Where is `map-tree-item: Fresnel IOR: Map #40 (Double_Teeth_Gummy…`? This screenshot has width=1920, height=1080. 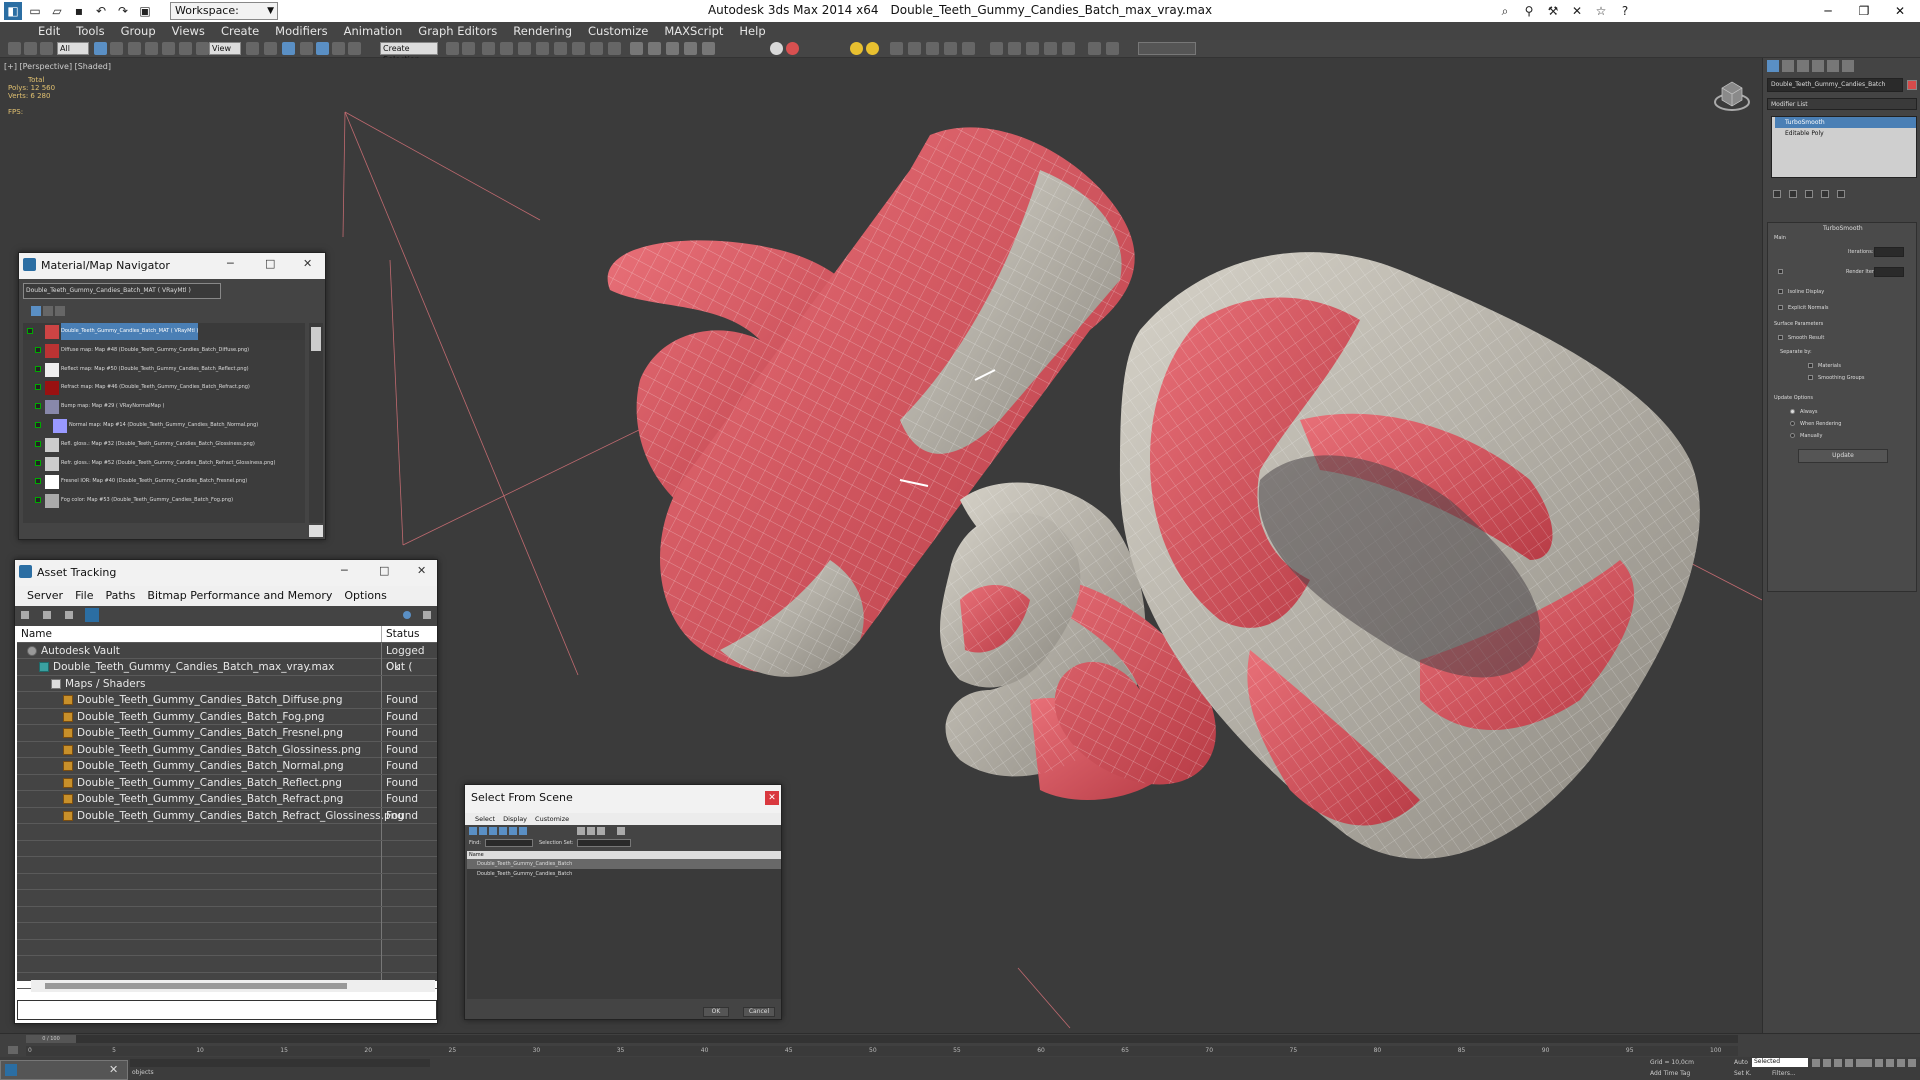 map-tree-item: Fresnel IOR: Map #40 (Double_Teeth_Gummy… is located at coordinates (164, 481).